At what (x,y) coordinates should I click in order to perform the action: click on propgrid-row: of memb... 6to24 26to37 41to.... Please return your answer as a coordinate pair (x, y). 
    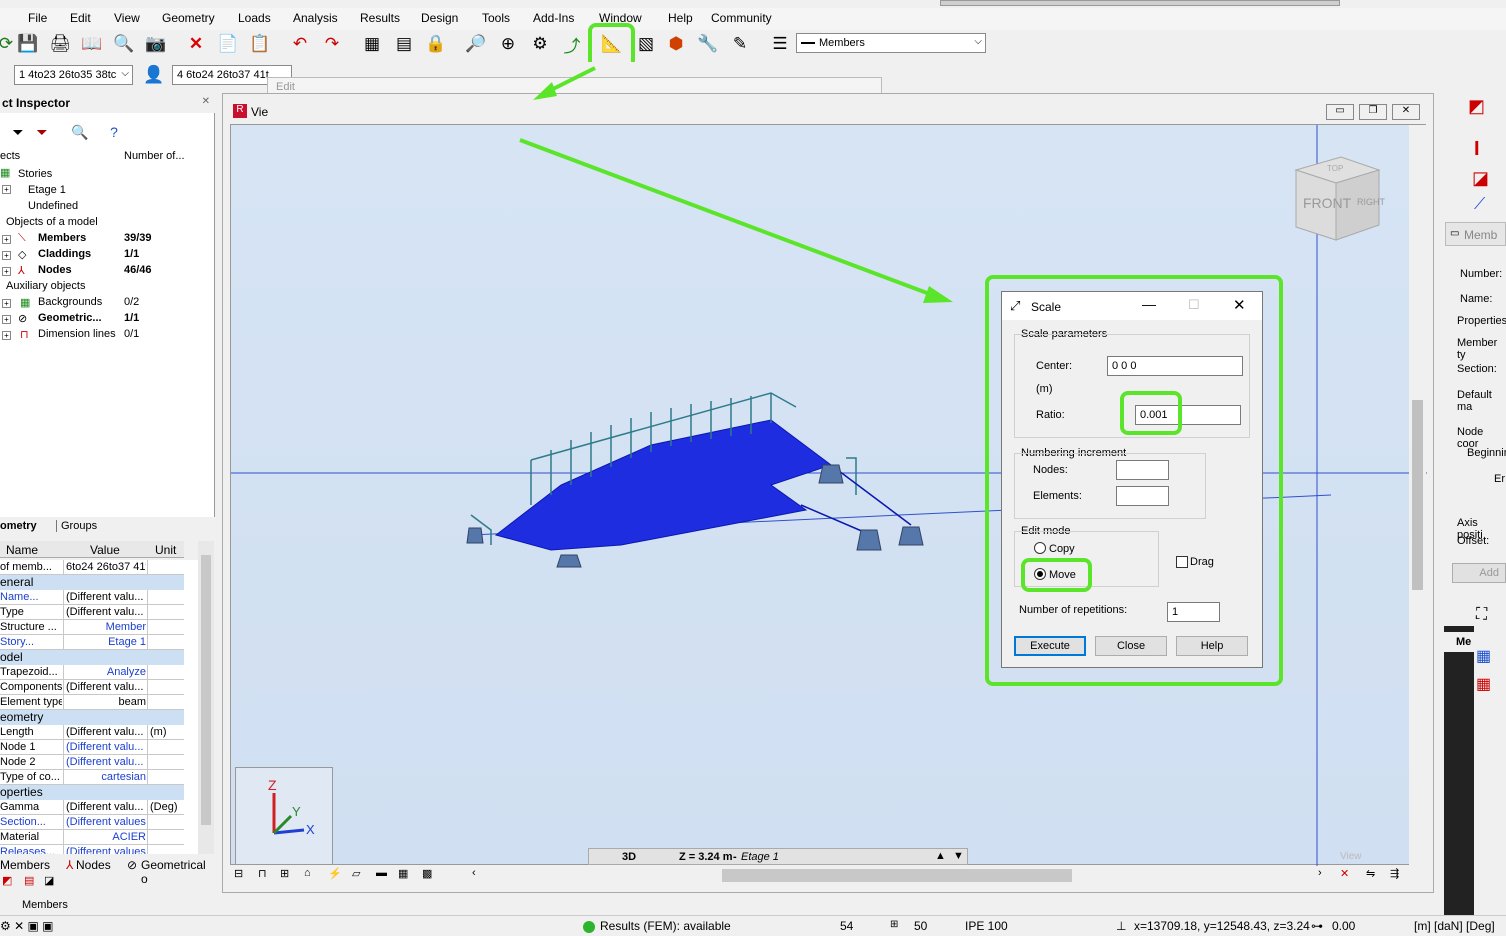
    Looking at the image, I should click on (92, 567).